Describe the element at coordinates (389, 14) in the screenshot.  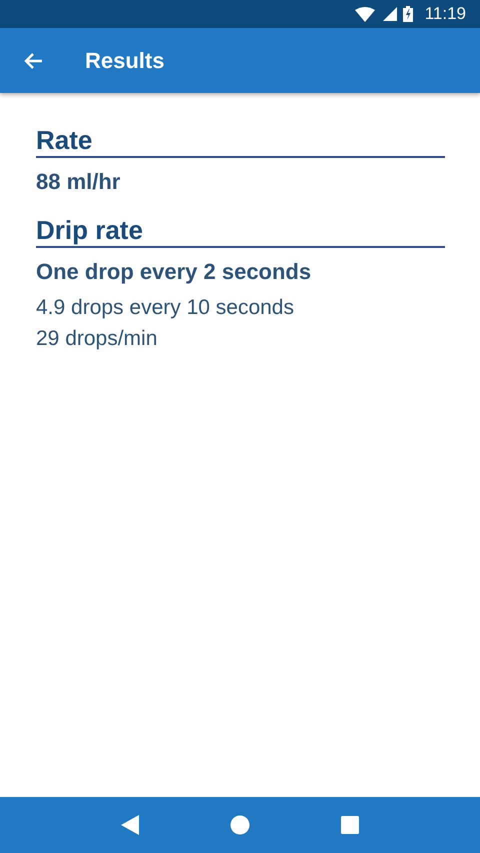
I see `signal-icon` at that location.